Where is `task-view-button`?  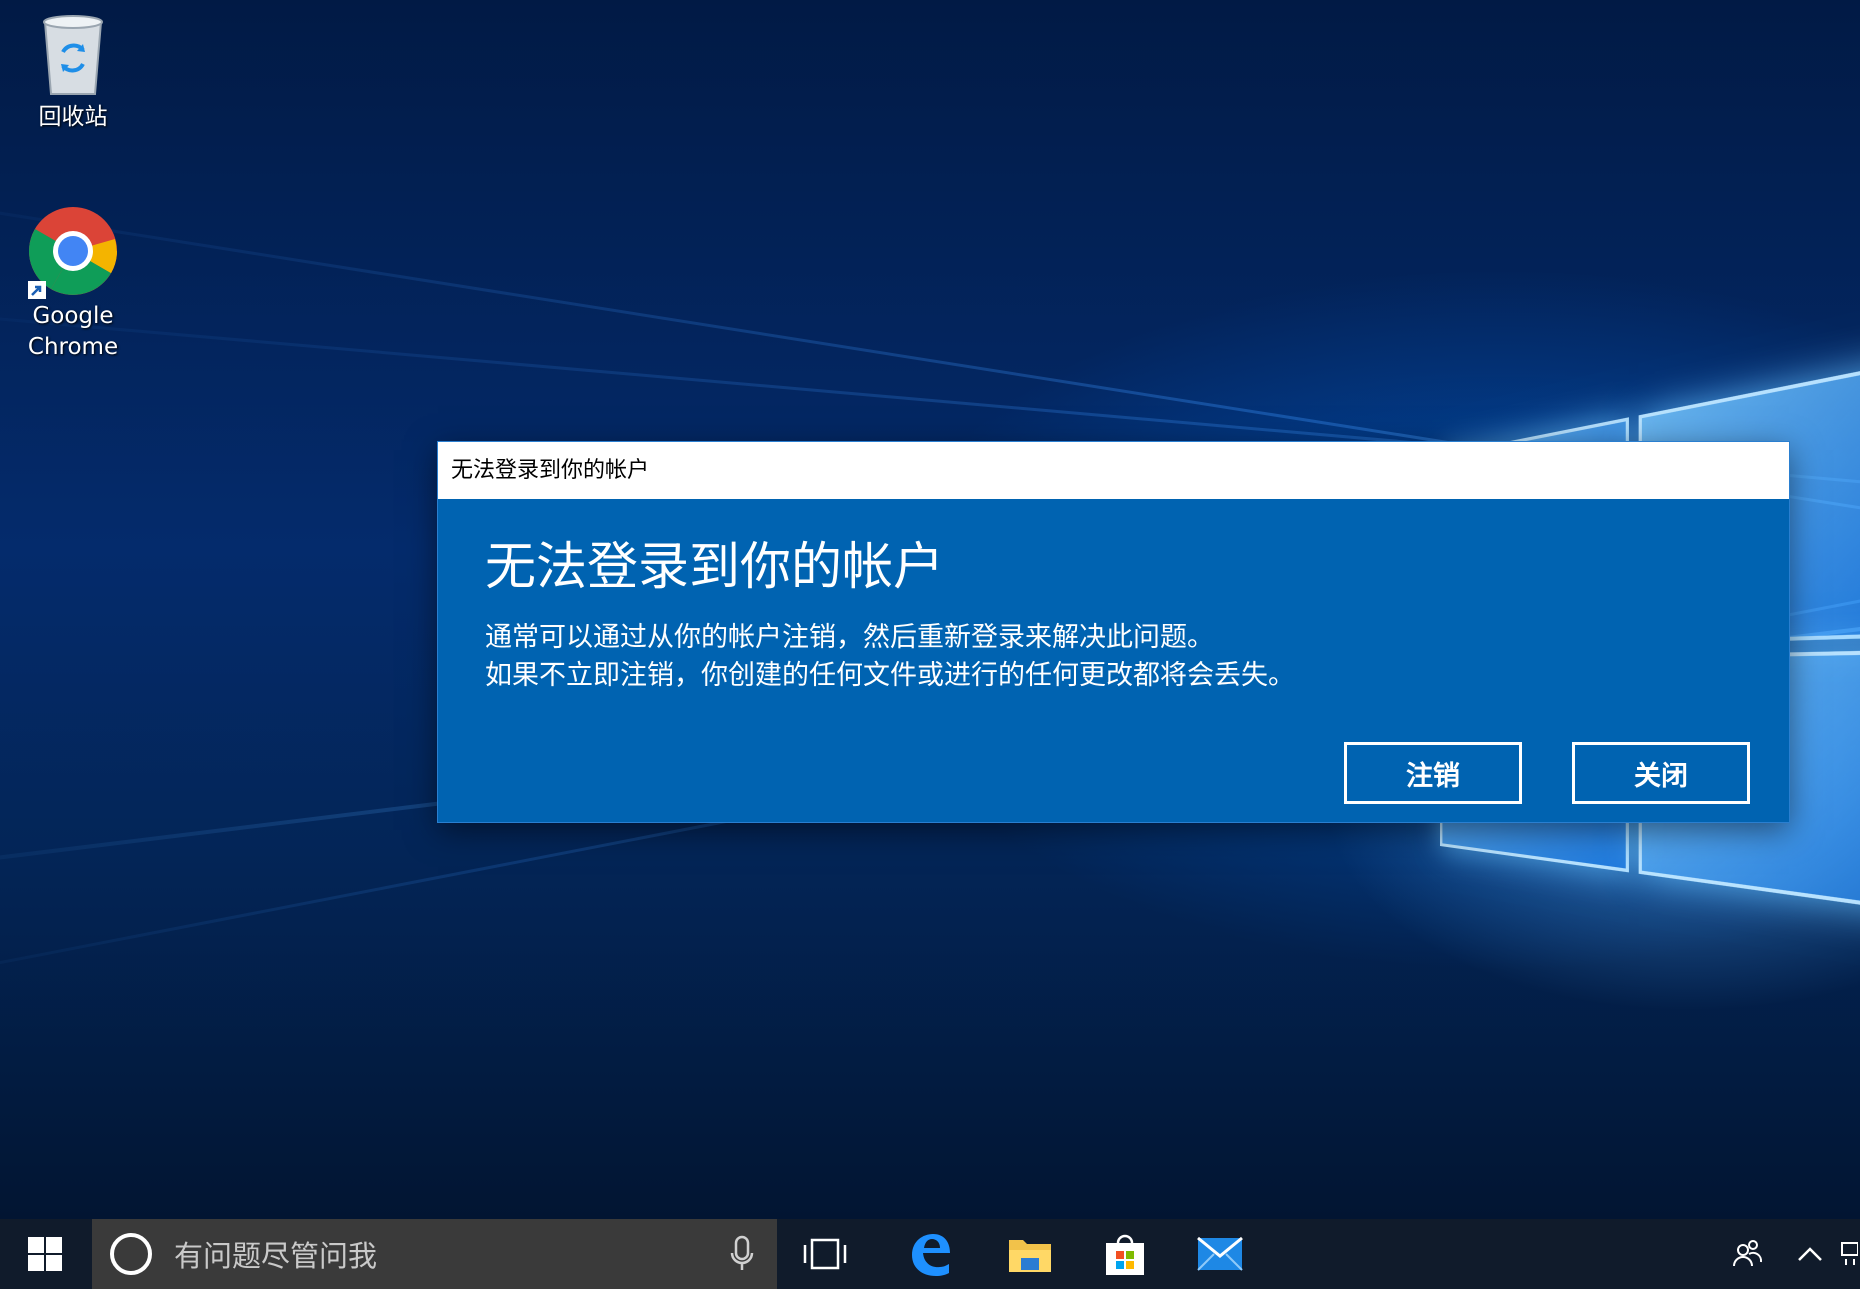 task-view-button is located at coordinates (825, 1254).